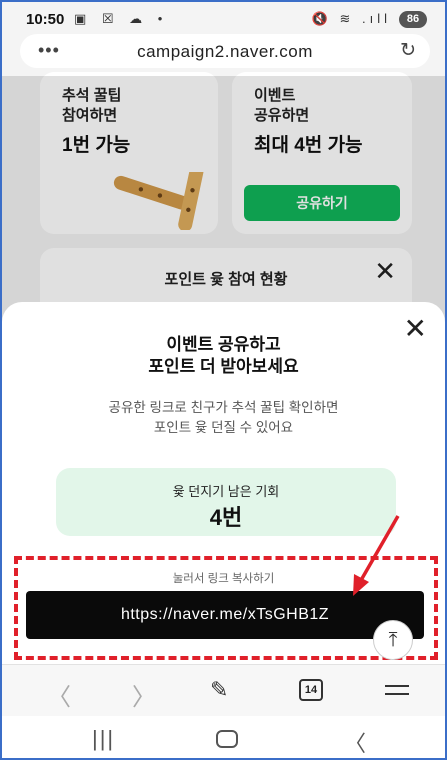  Describe the element at coordinates (226, 491) in the screenshot. I see `remaining-chances-label: 윷 던지기 남은 기회` at that location.